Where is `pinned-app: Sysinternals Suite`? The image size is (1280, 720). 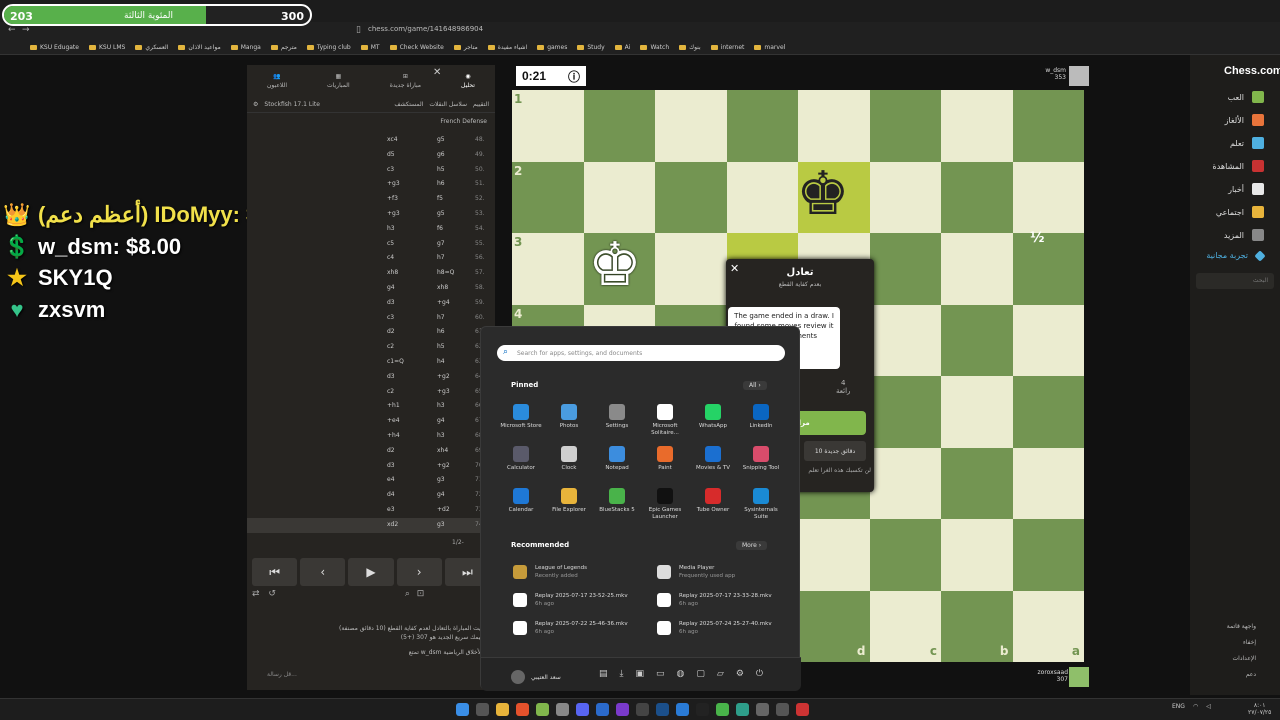
pinned-app: Sysinternals Suite is located at coordinates (761, 504).